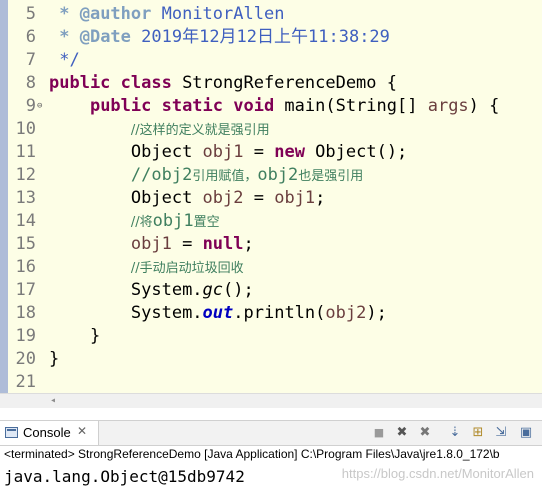 The height and width of the screenshot is (493, 542). I want to click on keyword: public class, so click(110, 83).